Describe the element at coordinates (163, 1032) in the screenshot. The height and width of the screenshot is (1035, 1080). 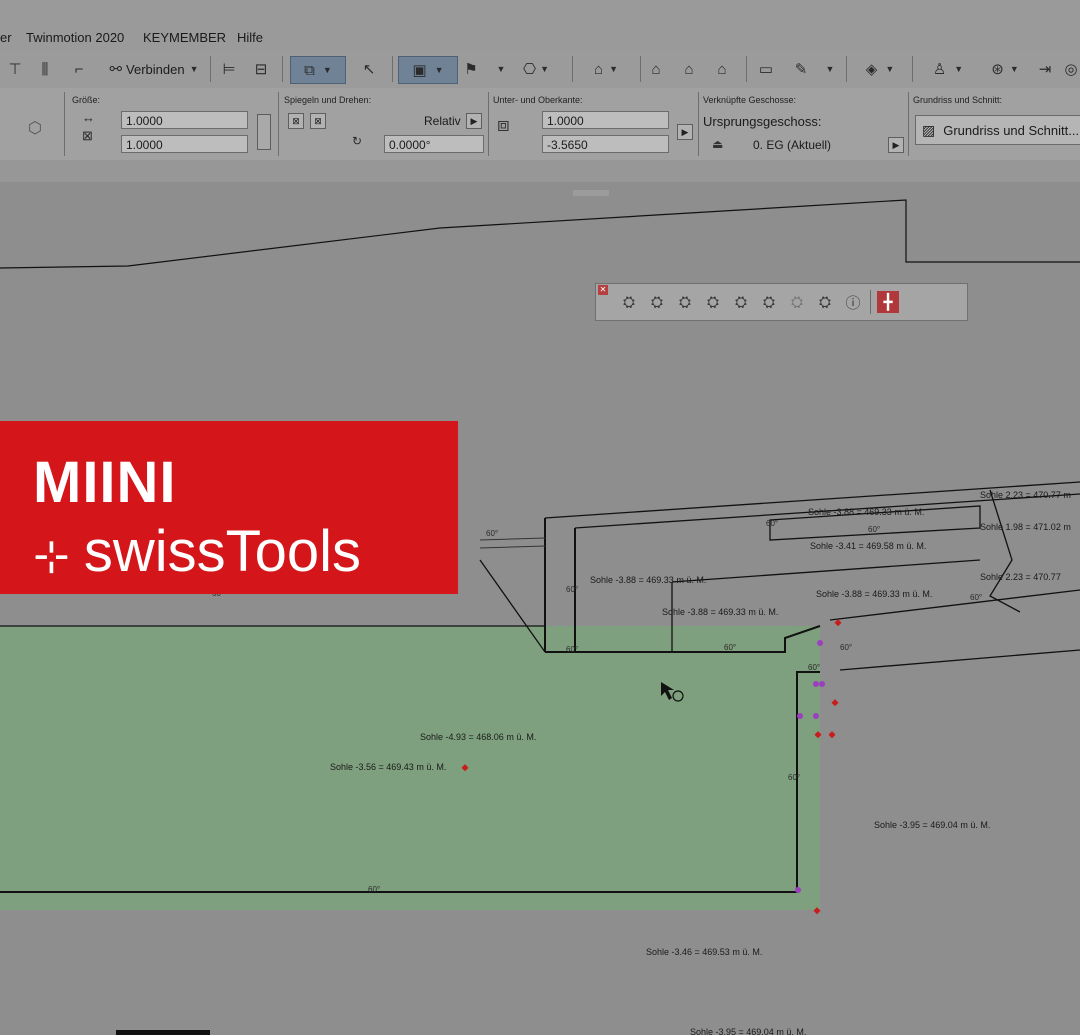
I see `scale-bar` at that location.